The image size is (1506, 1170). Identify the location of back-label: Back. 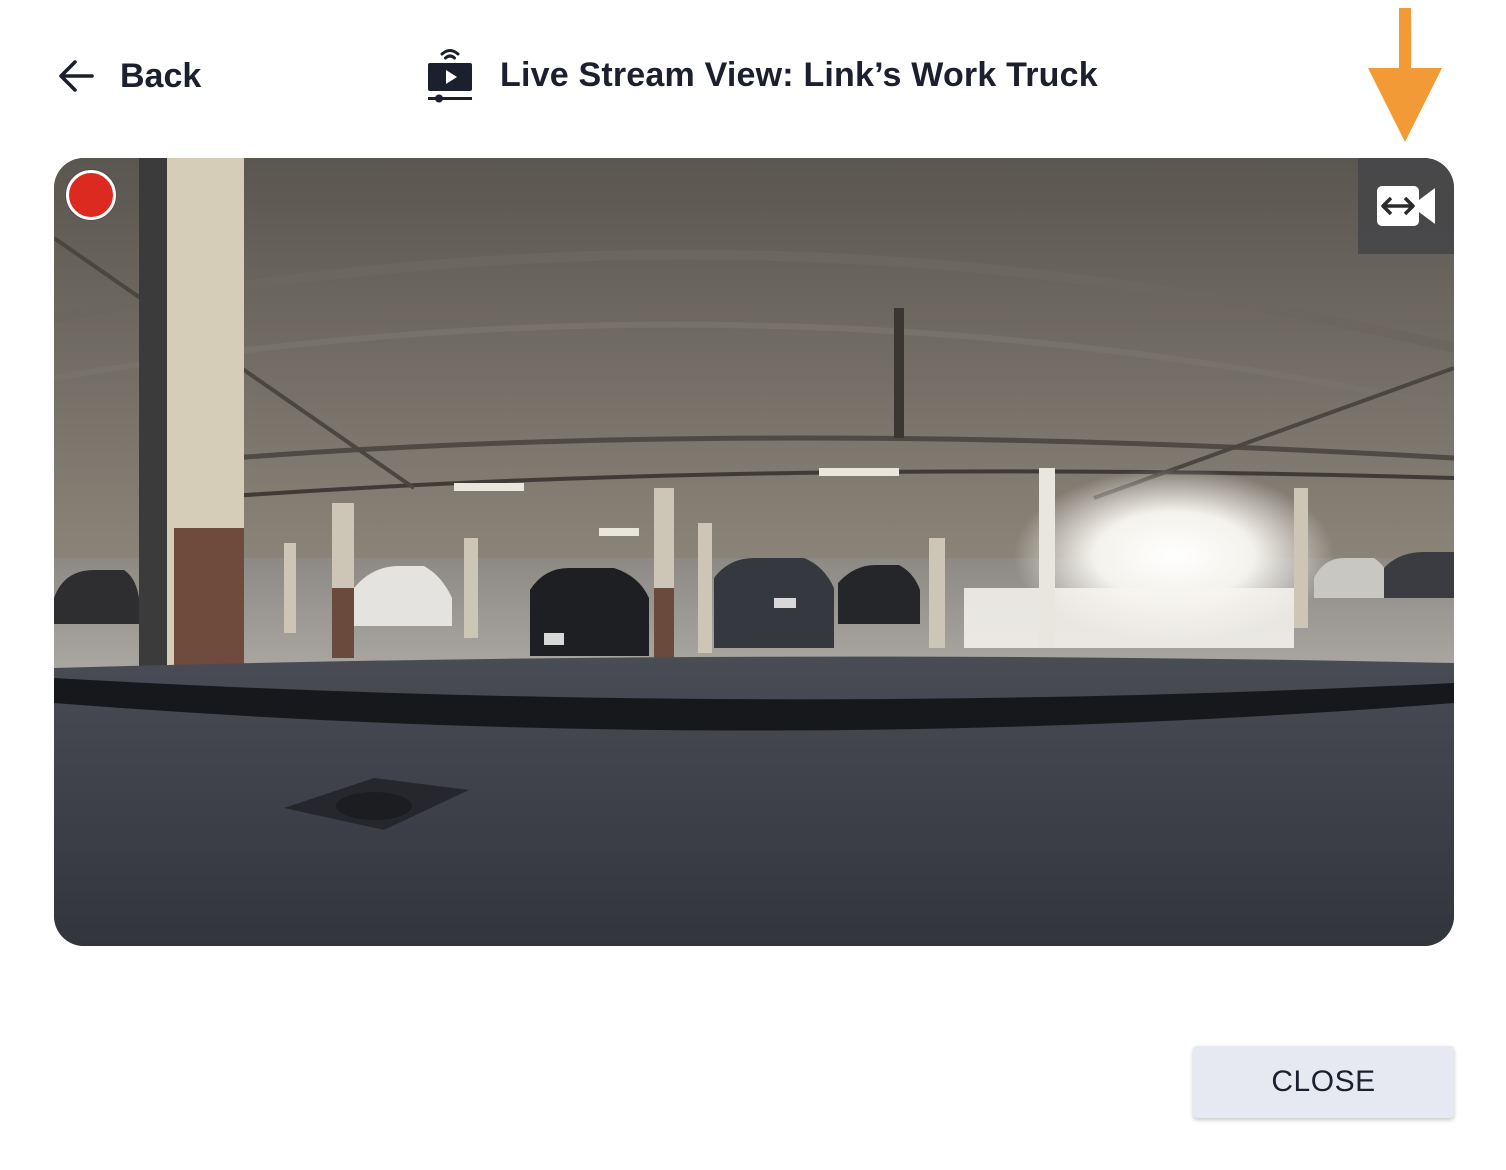
(161, 75).